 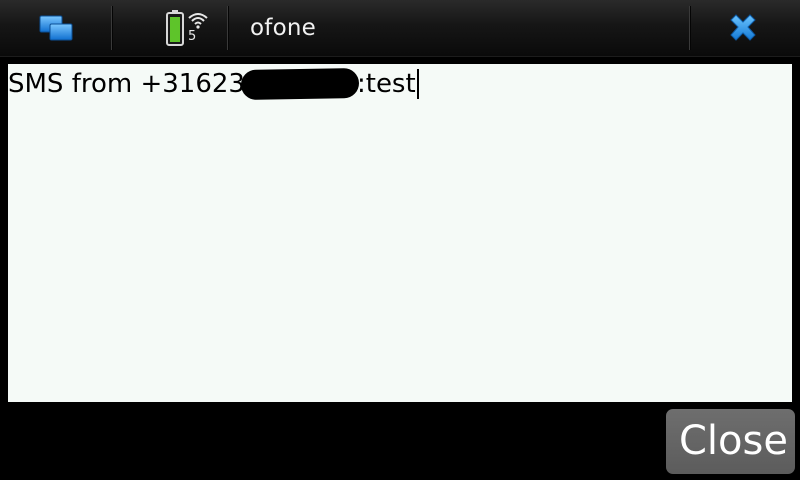 I want to click on message-text: SMS from +31623 :test, so click(x=213, y=84).